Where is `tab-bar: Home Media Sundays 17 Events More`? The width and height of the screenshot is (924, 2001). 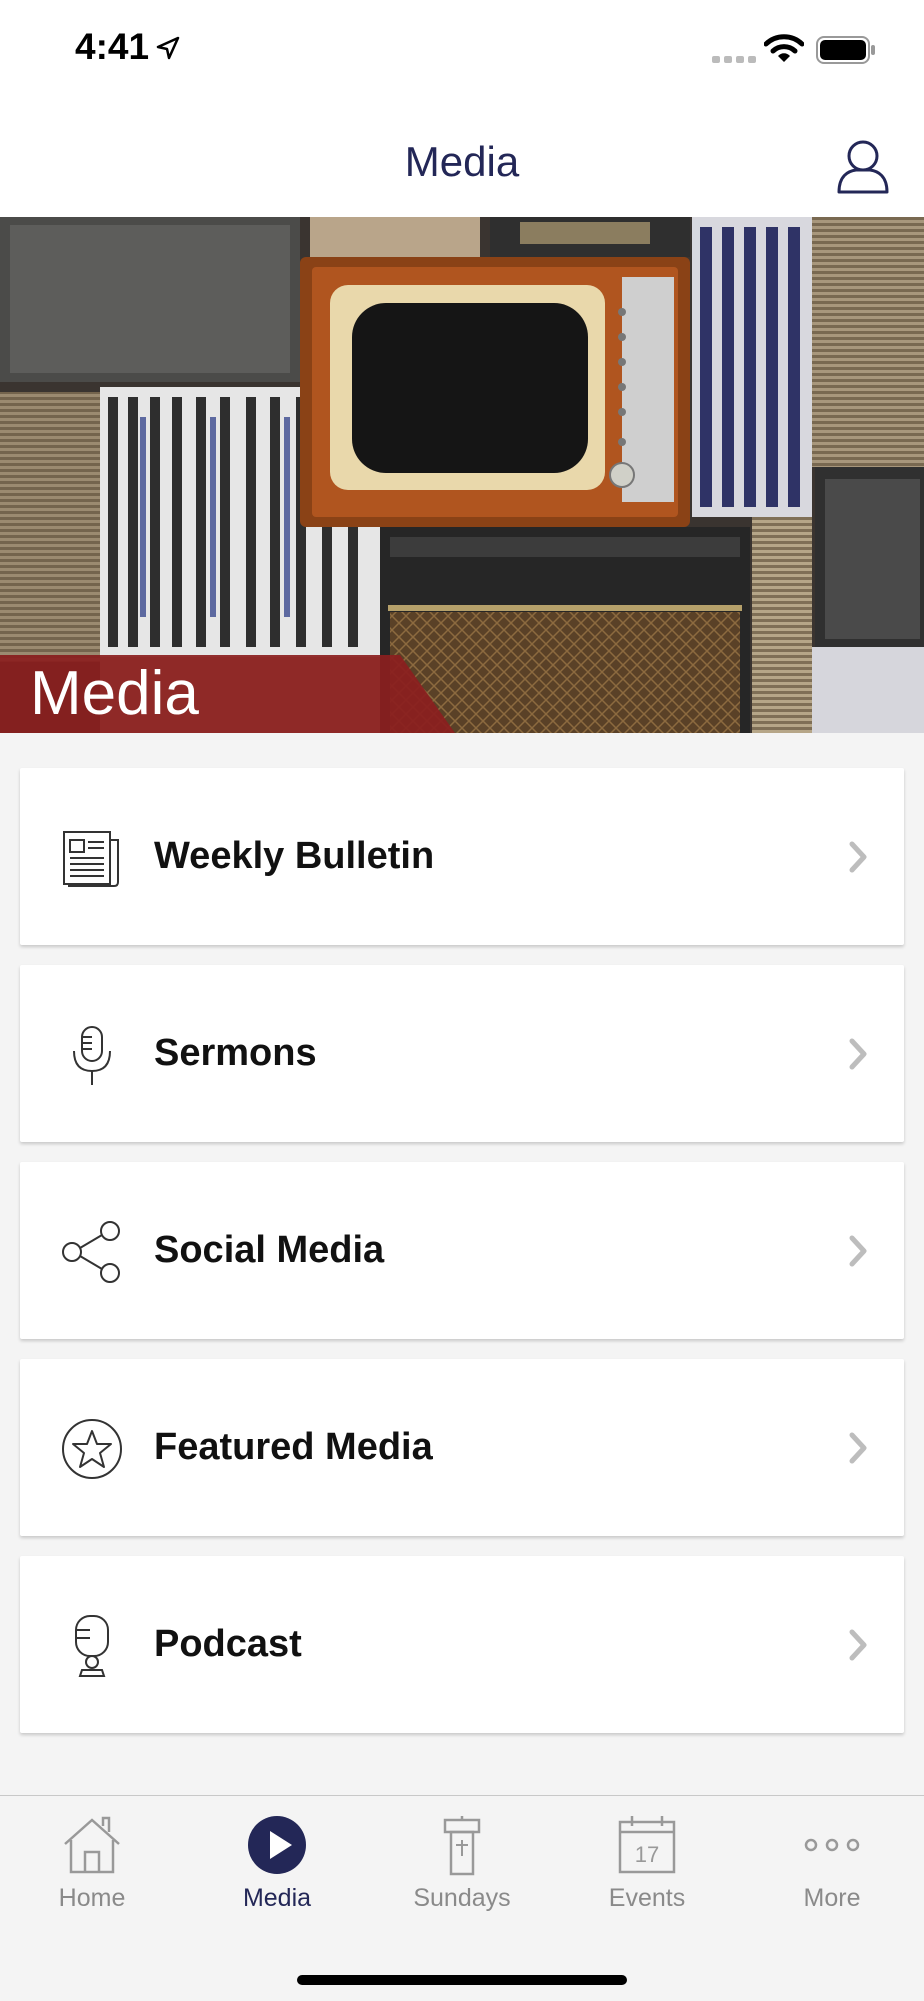
tab-bar: Home Media Sundays 17 Events More is located at coordinates (462, 1898).